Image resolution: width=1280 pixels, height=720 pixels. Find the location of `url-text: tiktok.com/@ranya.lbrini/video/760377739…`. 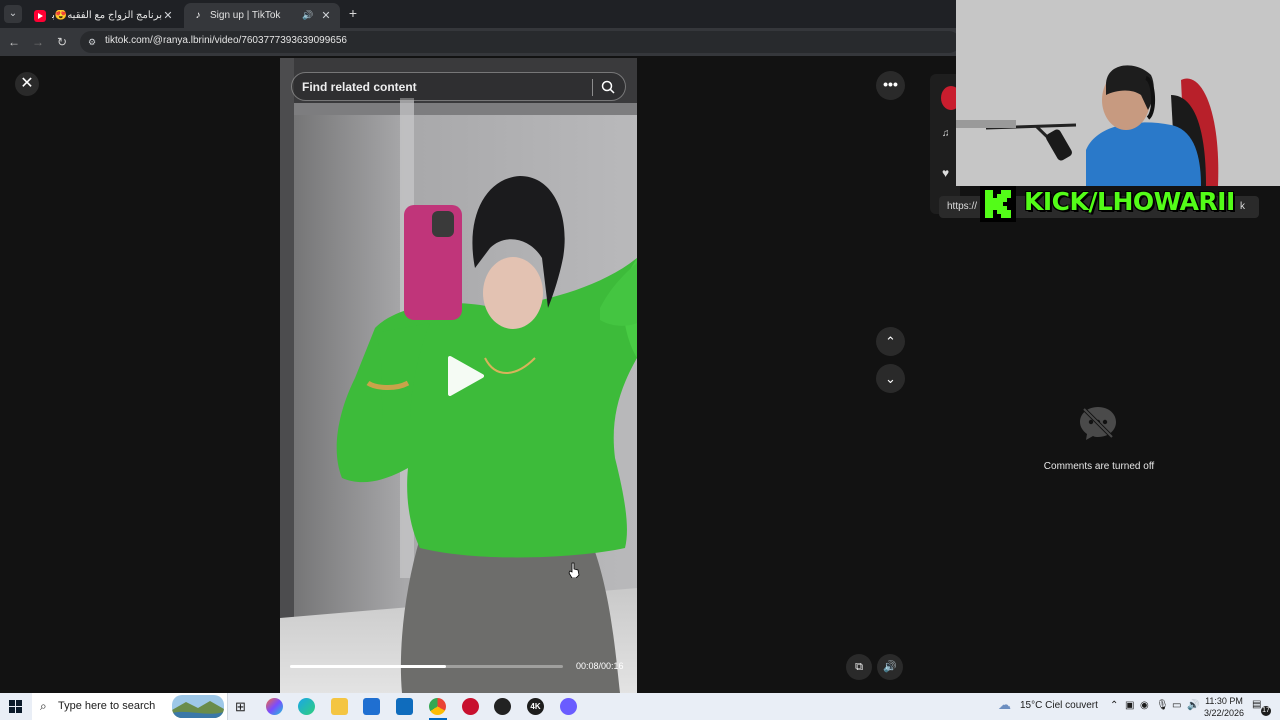

url-text: tiktok.com/@ranya.lbrini/video/760377739… is located at coordinates (226, 40).